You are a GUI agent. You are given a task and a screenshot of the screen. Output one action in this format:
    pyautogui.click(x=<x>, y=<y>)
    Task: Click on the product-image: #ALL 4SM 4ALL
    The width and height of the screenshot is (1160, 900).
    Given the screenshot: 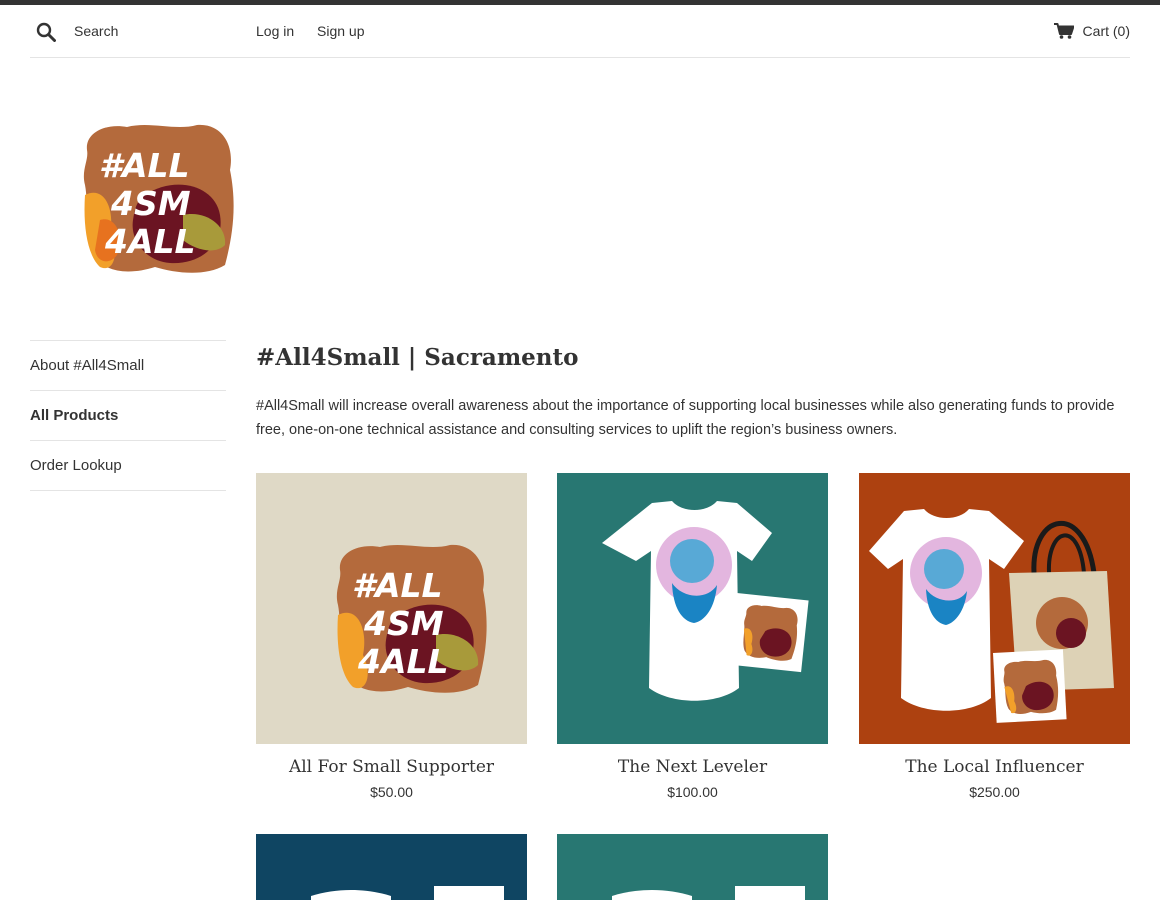 What is the action you would take?
    pyautogui.click(x=391, y=608)
    